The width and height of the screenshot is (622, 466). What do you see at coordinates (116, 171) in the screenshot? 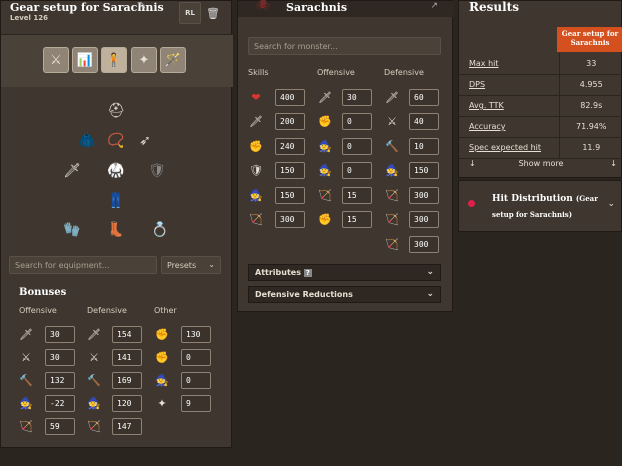
I see `body-slot-icon: 🥋` at bounding box center [116, 171].